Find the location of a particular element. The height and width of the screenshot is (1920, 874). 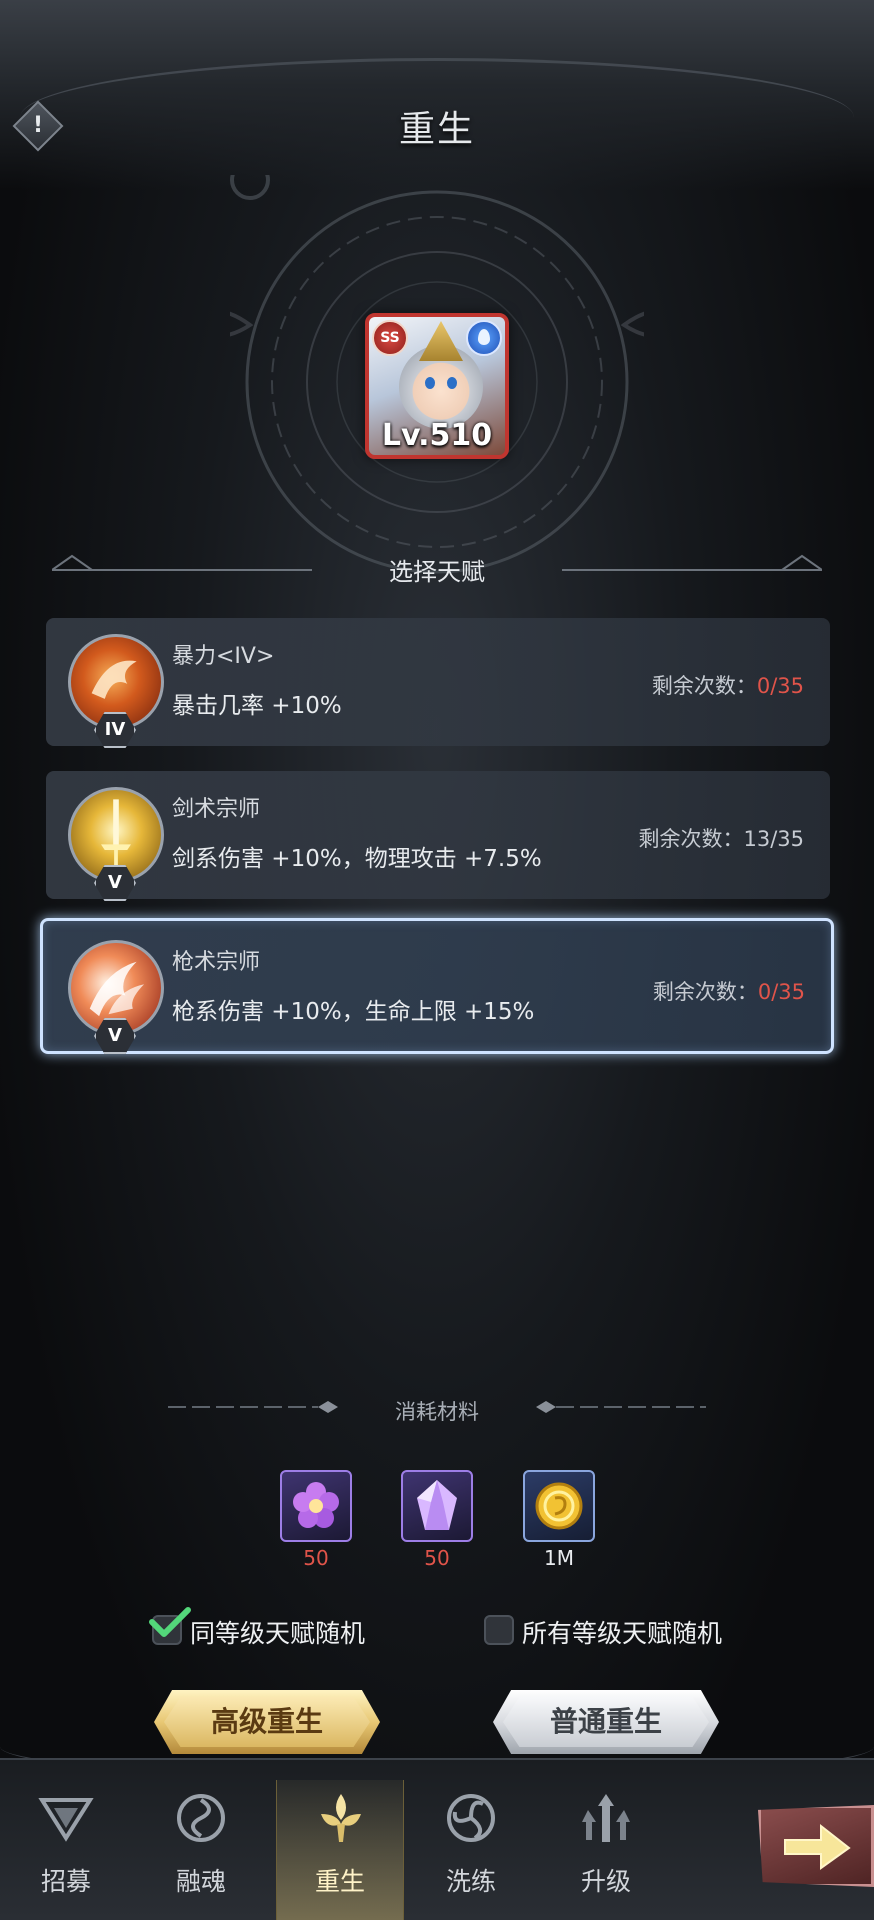

all-levels-label: 所有等级天赋随机 is located at coordinates (622, 1632).